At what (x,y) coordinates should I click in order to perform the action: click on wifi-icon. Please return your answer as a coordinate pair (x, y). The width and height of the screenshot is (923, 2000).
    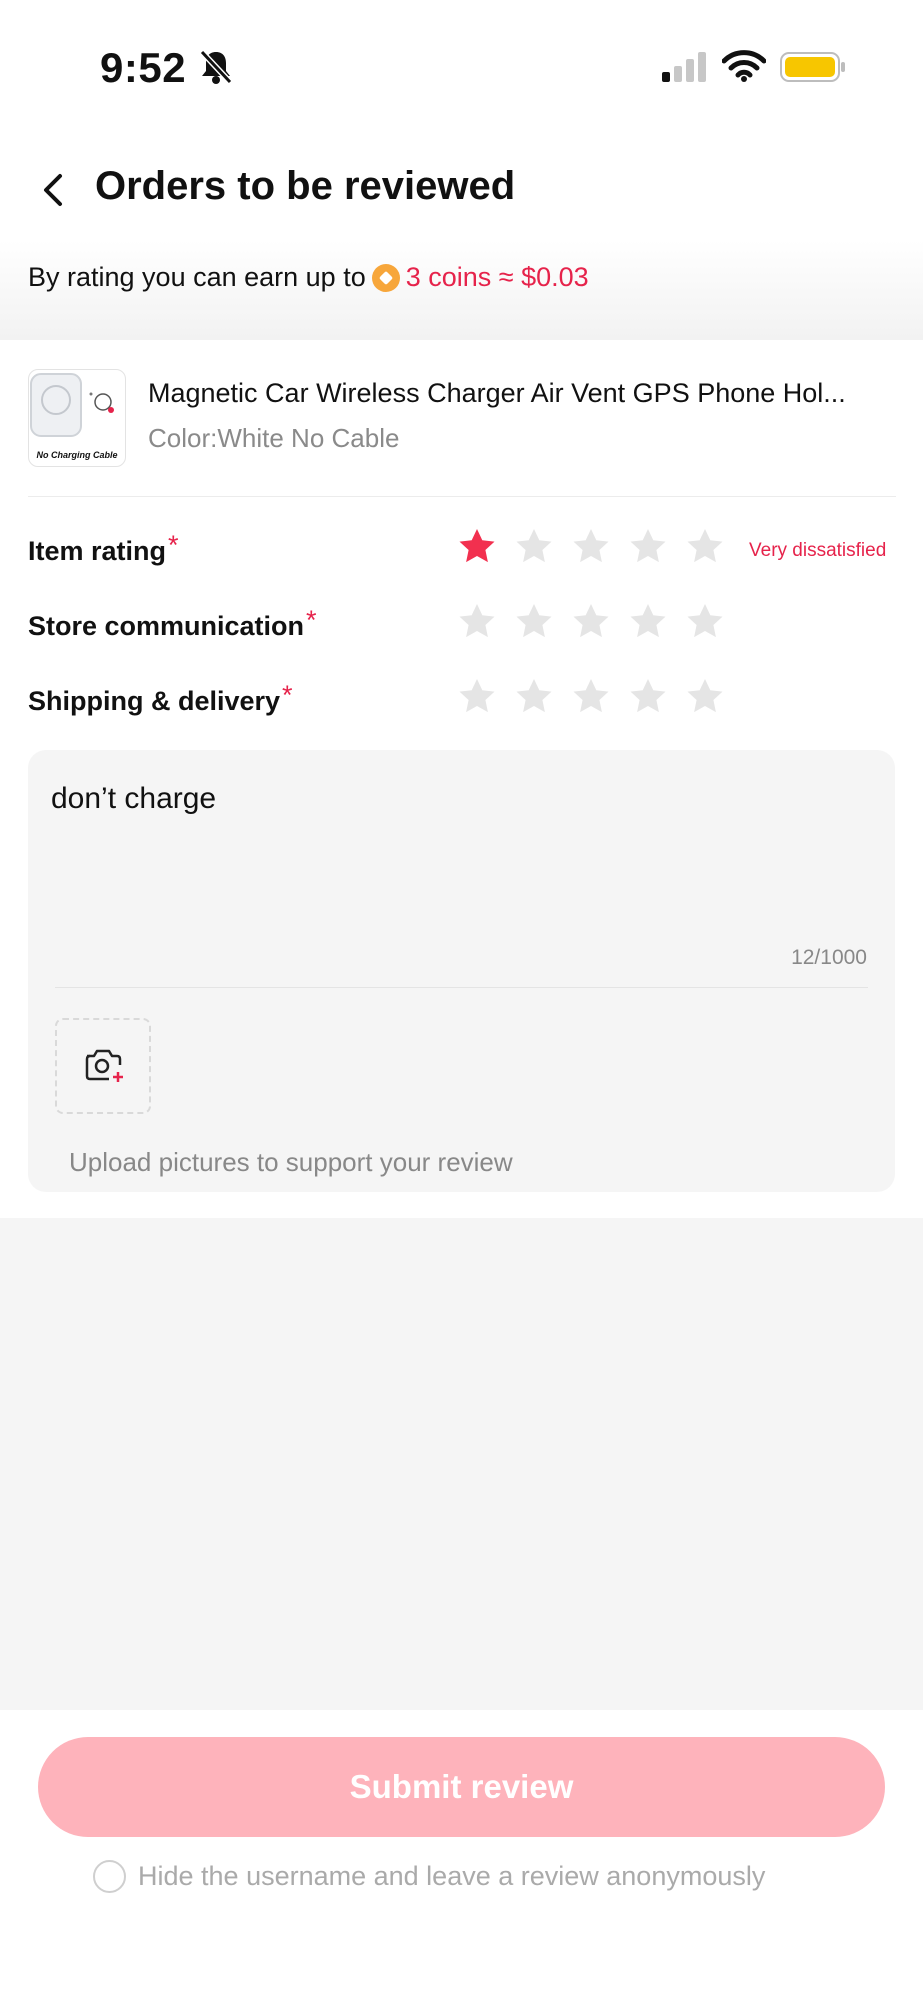
    Looking at the image, I should click on (744, 66).